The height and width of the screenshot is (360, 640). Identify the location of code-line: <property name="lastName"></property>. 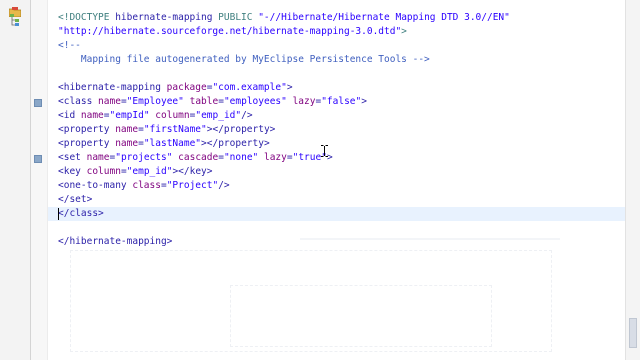
(164, 144).